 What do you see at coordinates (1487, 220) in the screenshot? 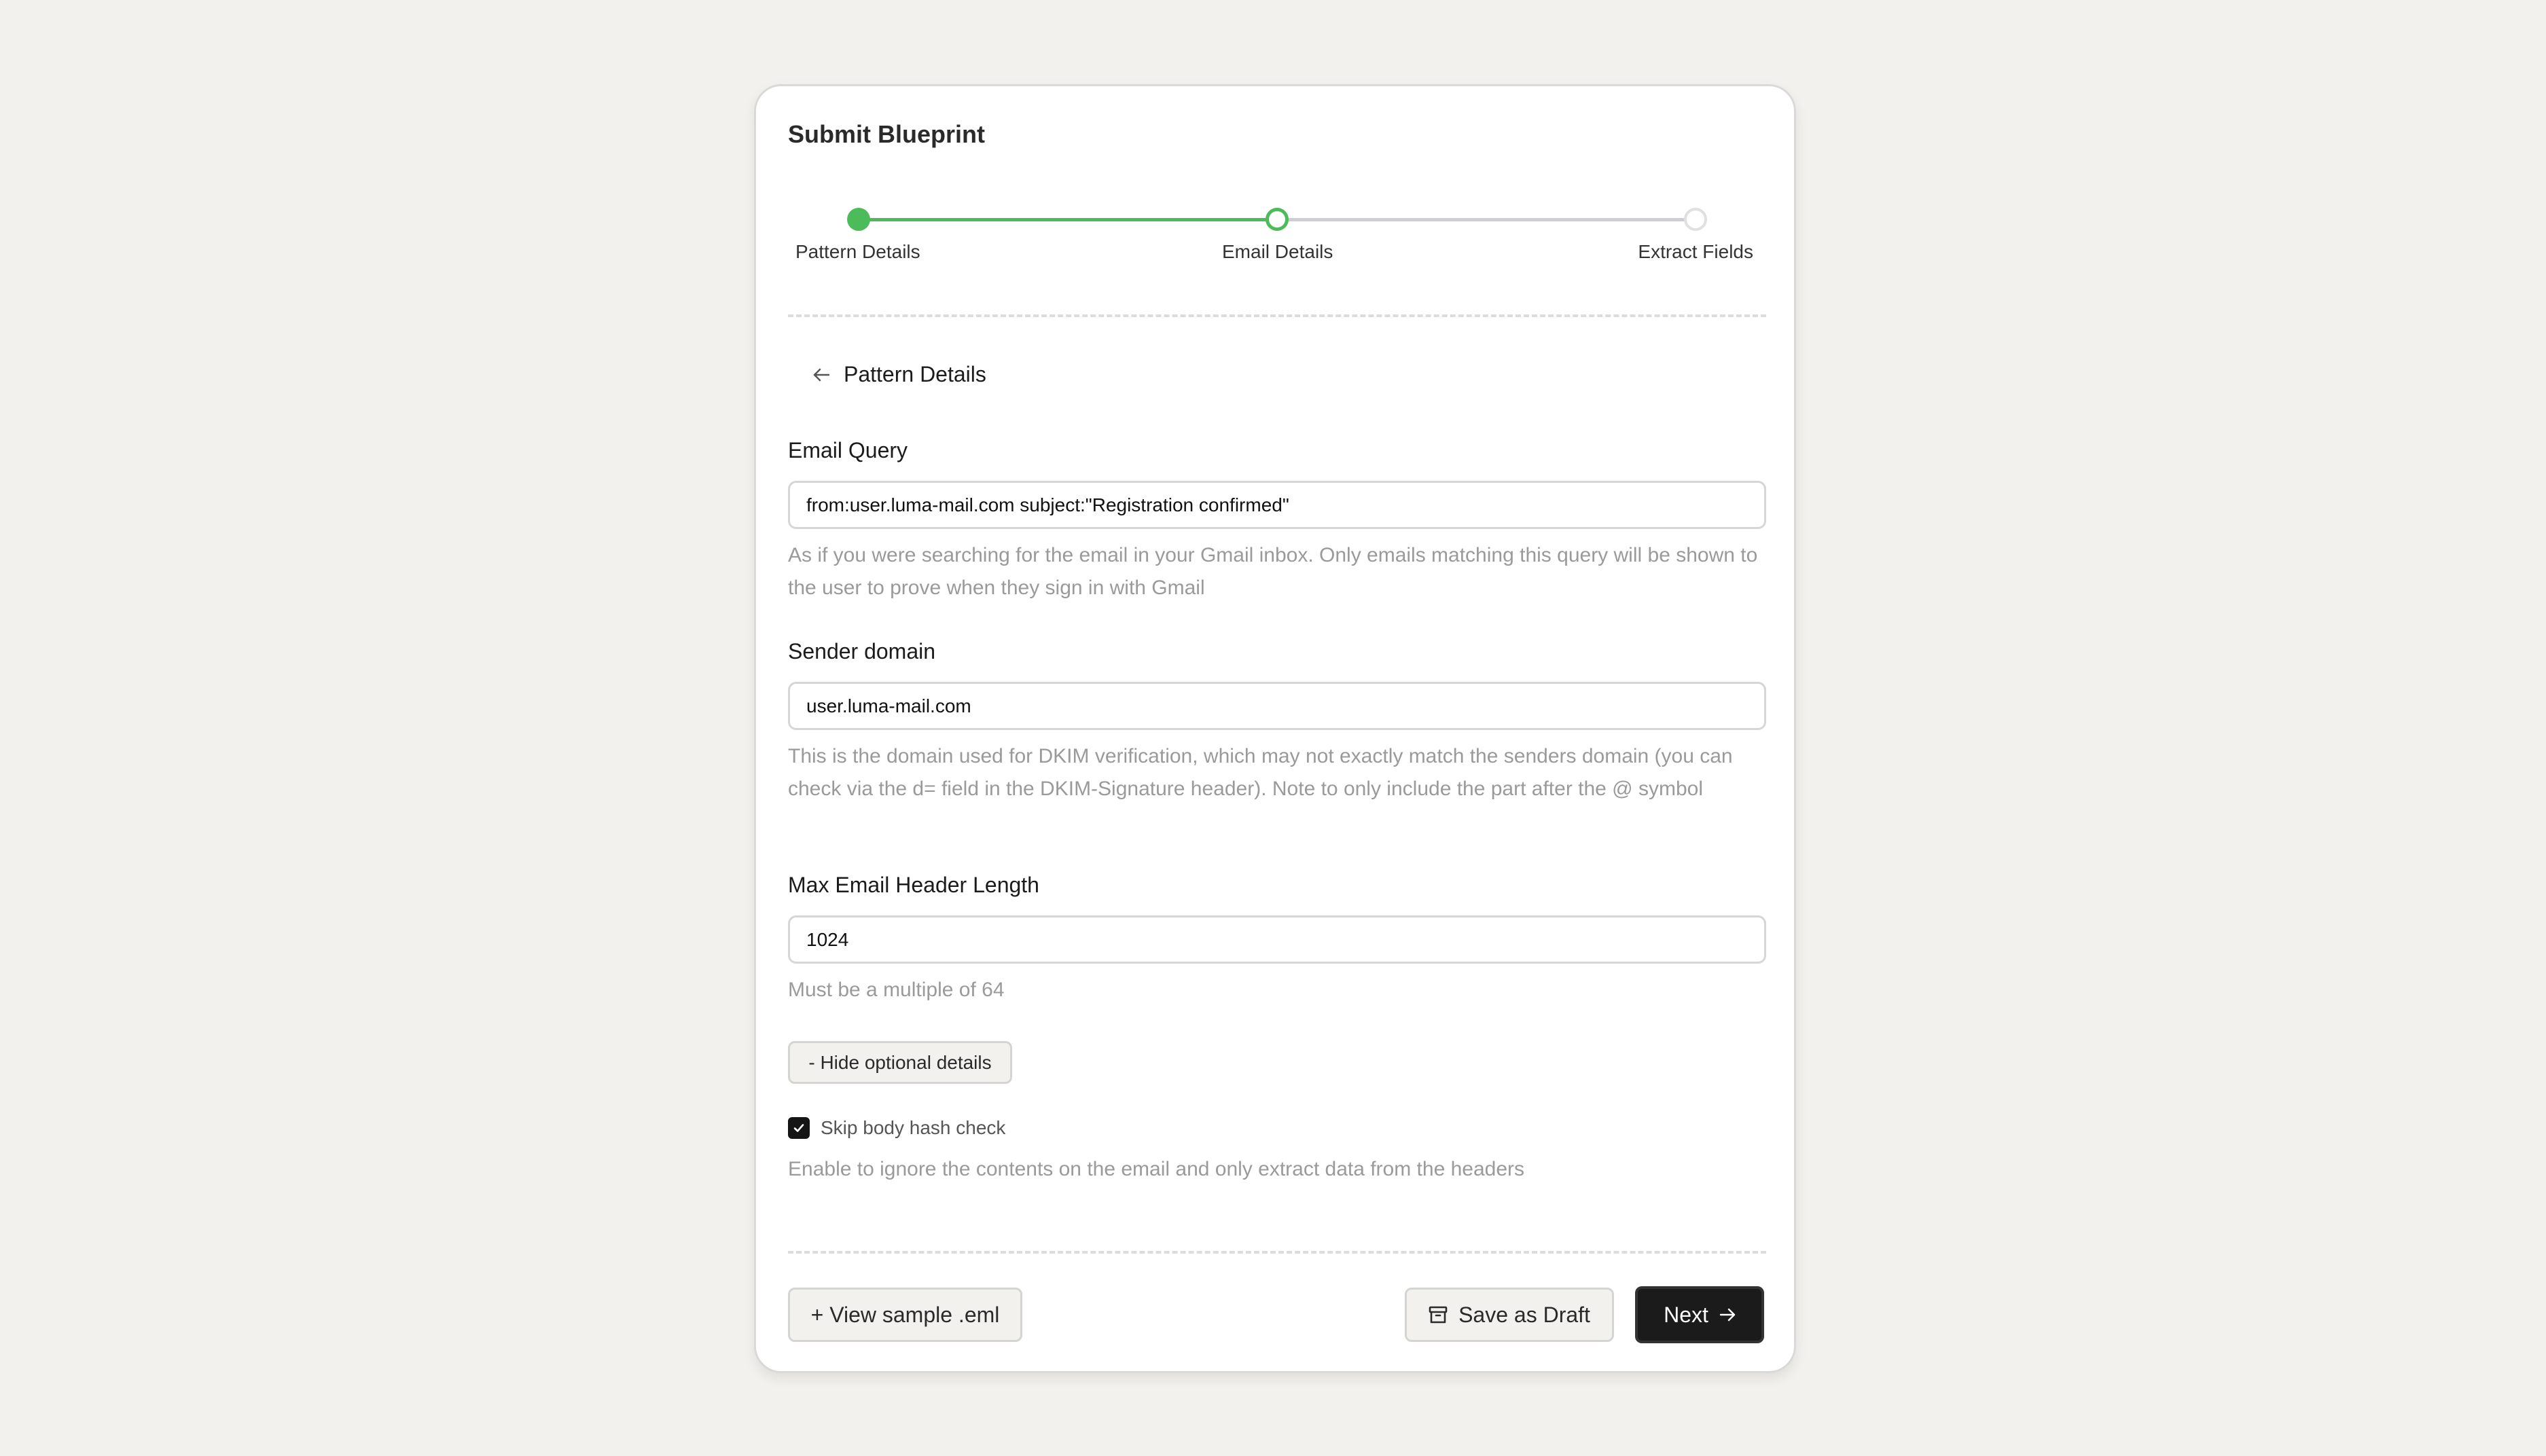
I see `stepper-line-upcoming` at bounding box center [1487, 220].